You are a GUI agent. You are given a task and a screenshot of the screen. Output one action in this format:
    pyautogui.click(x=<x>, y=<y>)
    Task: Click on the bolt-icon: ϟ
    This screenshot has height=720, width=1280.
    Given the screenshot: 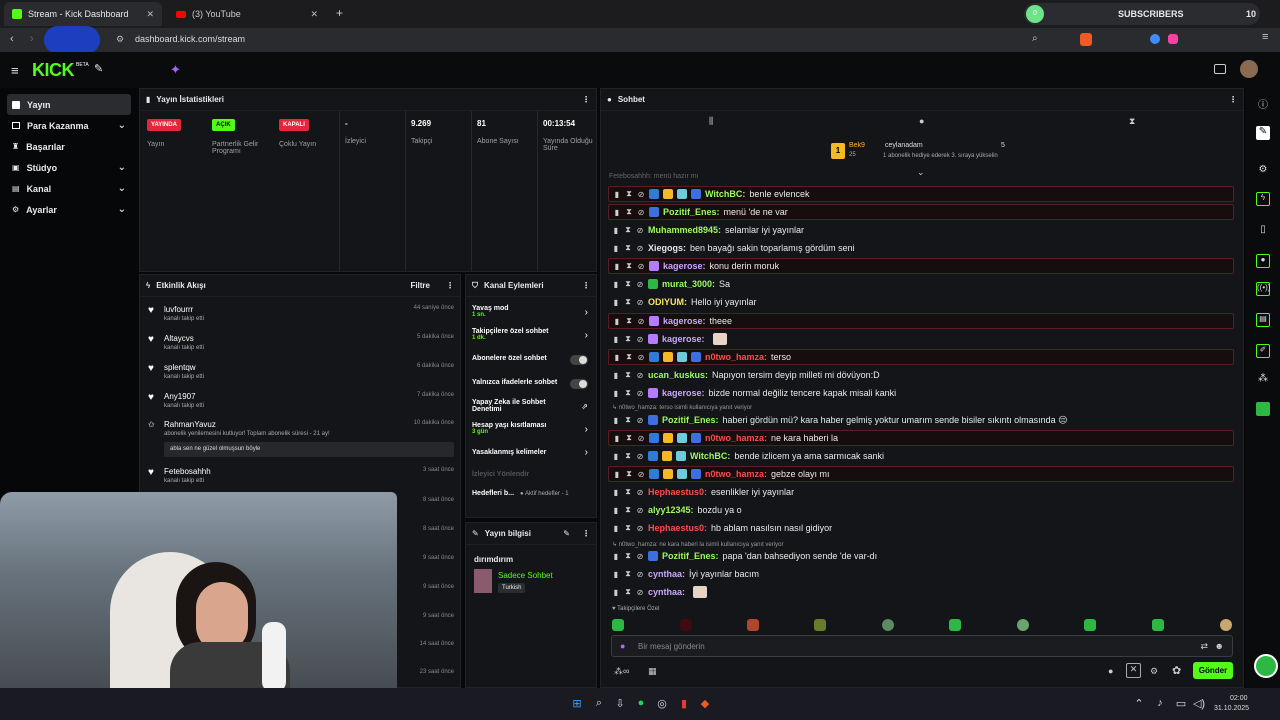 What is the action you would take?
    pyautogui.click(x=1263, y=199)
    